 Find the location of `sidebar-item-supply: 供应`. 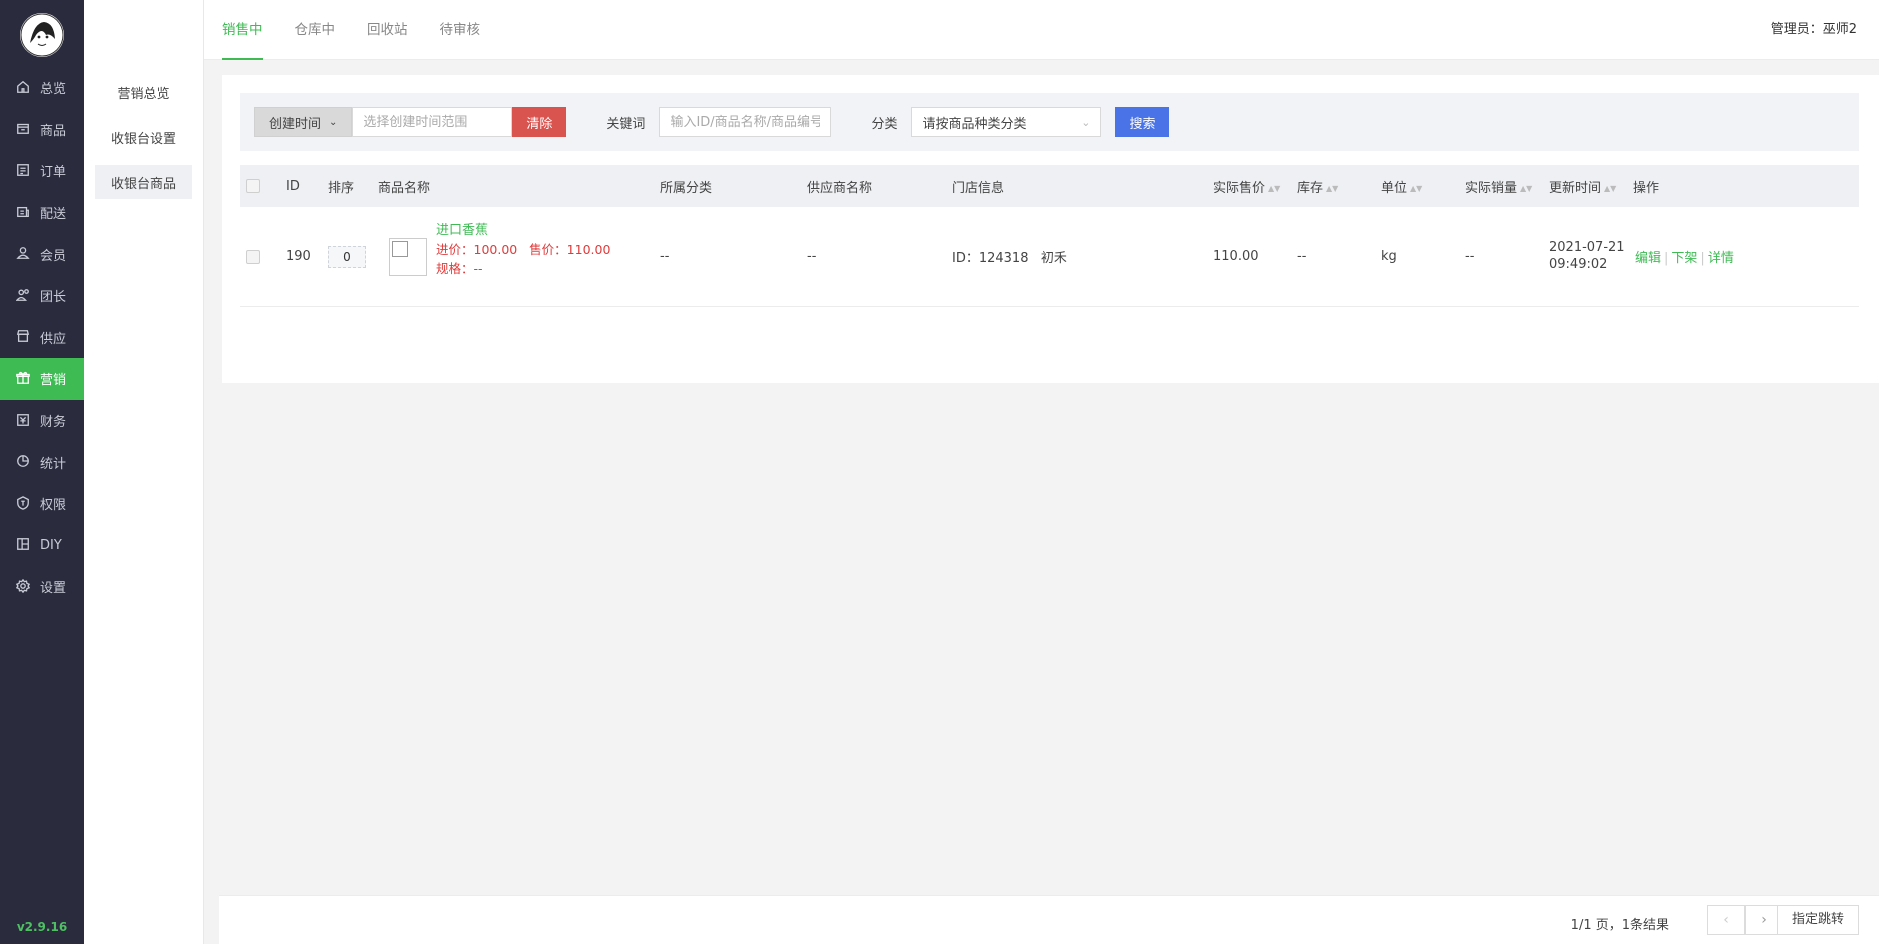

sidebar-item-supply: 供应 is located at coordinates (42, 338).